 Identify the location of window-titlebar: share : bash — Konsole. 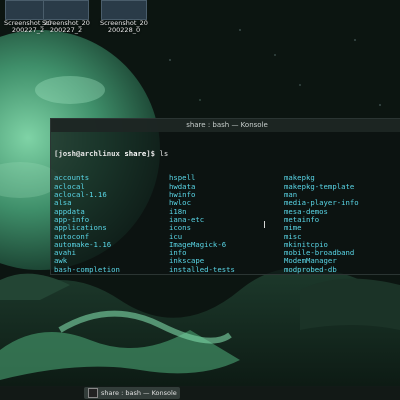
(225, 125).